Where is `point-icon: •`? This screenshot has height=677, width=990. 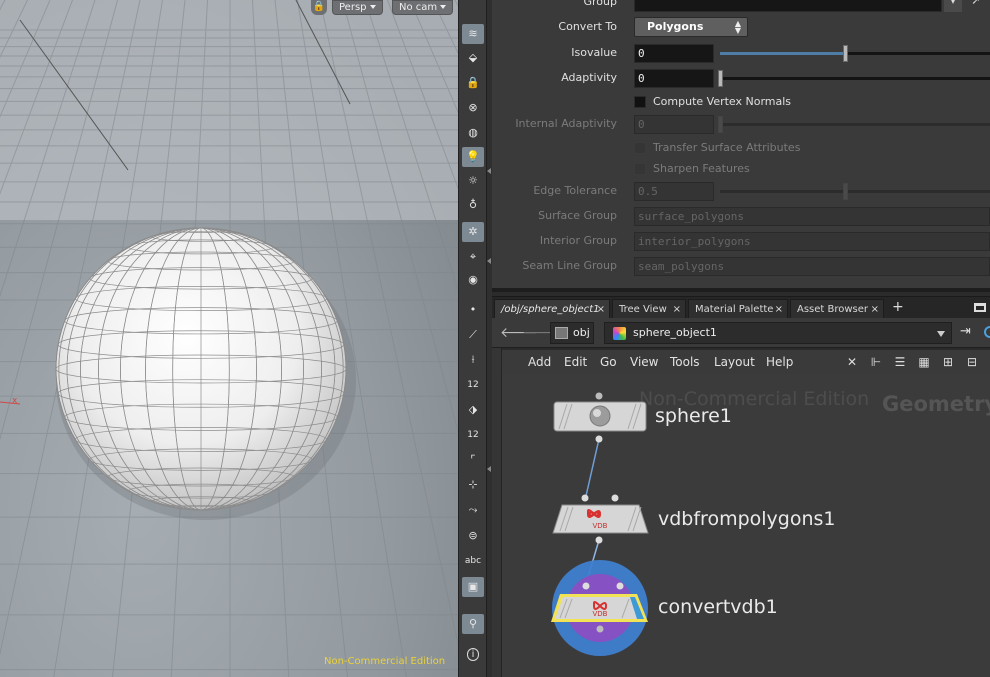
point-icon: • is located at coordinates (473, 310).